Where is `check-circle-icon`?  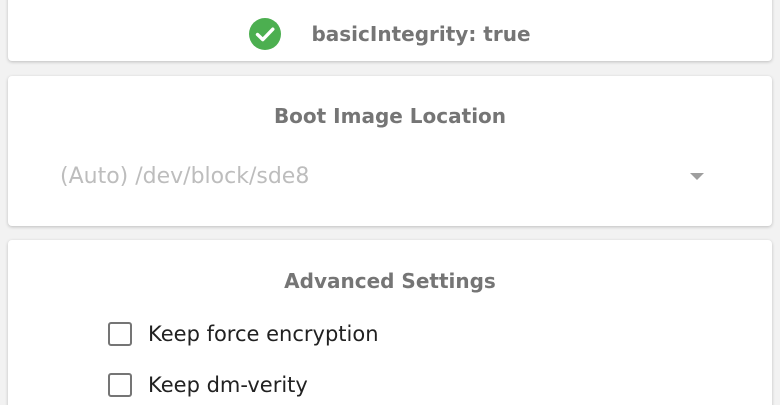 check-circle-icon is located at coordinates (265, 34).